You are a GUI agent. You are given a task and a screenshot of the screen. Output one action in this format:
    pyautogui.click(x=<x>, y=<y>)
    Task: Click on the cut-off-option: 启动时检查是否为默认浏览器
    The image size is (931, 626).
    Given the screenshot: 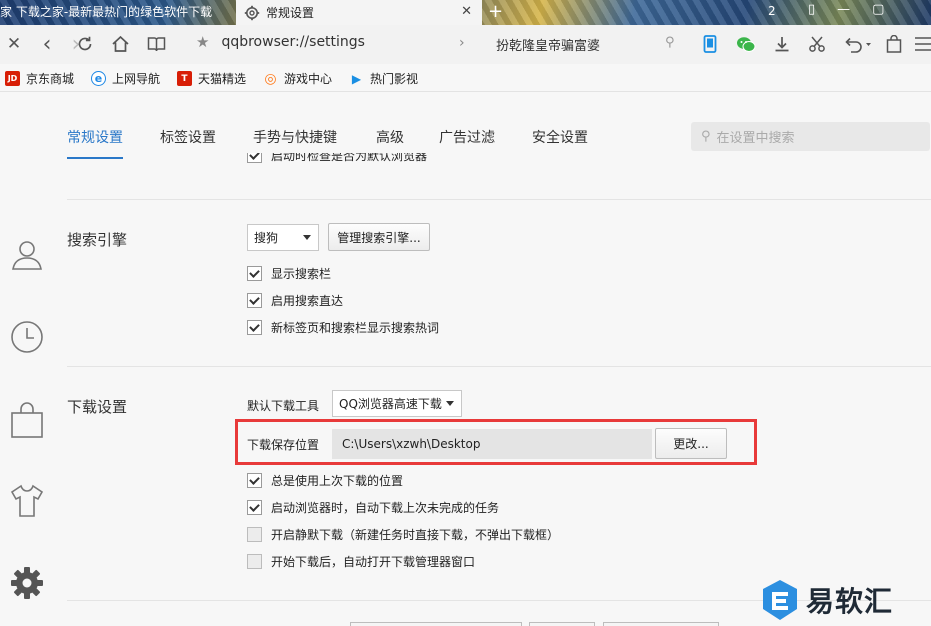 What is the action you would take?
    pyautogui.click(x=347, y=160)
    